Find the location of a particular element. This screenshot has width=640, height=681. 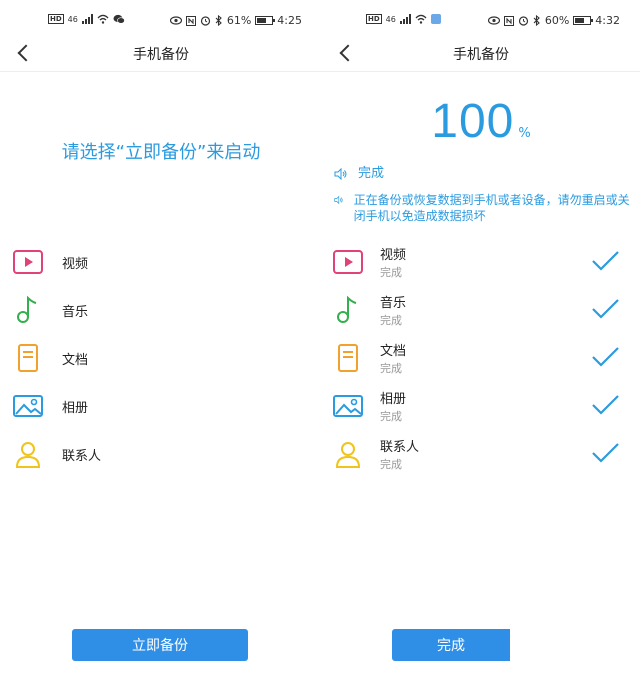

category-label: 文档 is located at coordinates (75, 360).